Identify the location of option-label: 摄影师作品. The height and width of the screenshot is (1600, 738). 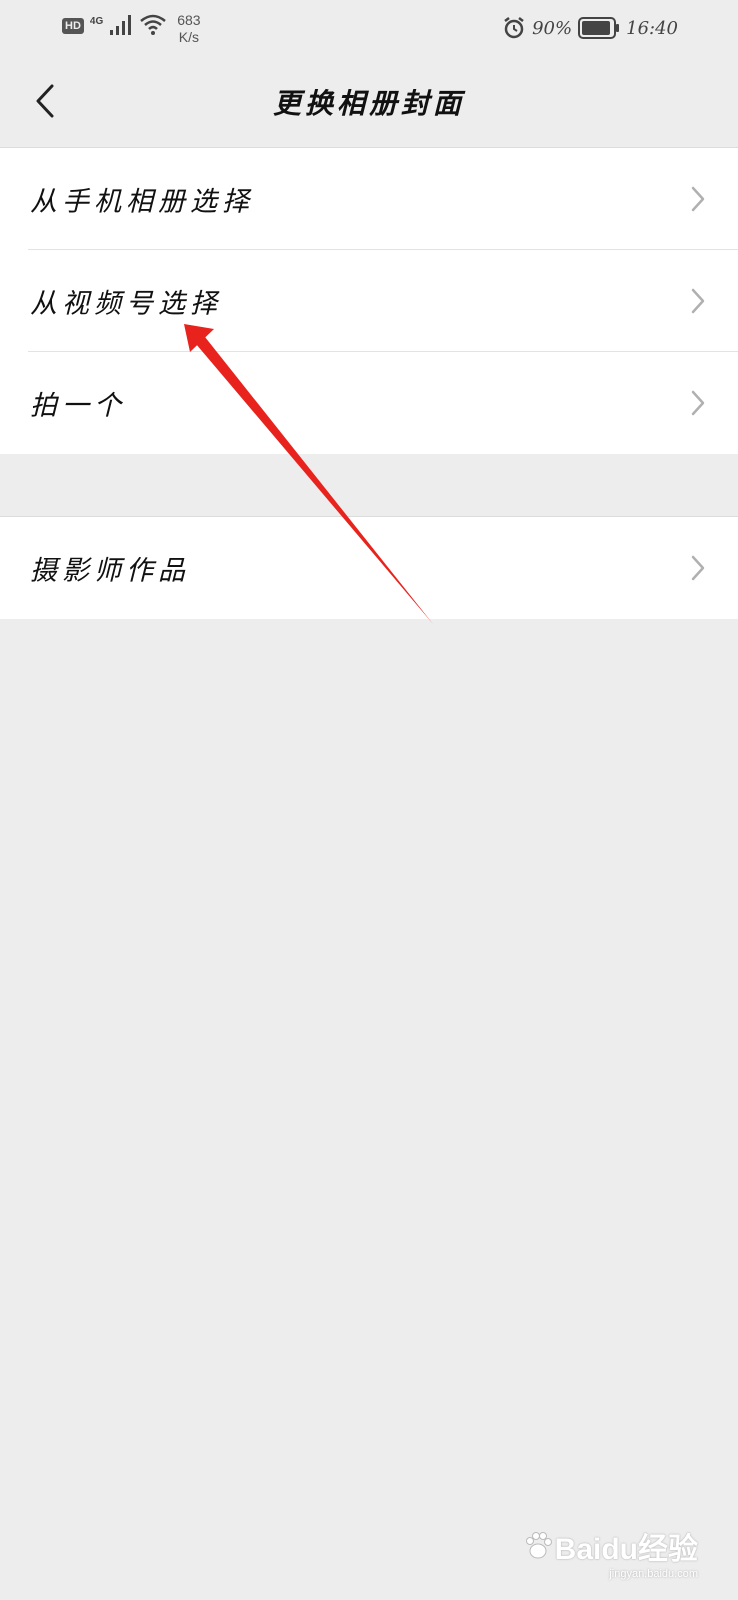
(110, 571).